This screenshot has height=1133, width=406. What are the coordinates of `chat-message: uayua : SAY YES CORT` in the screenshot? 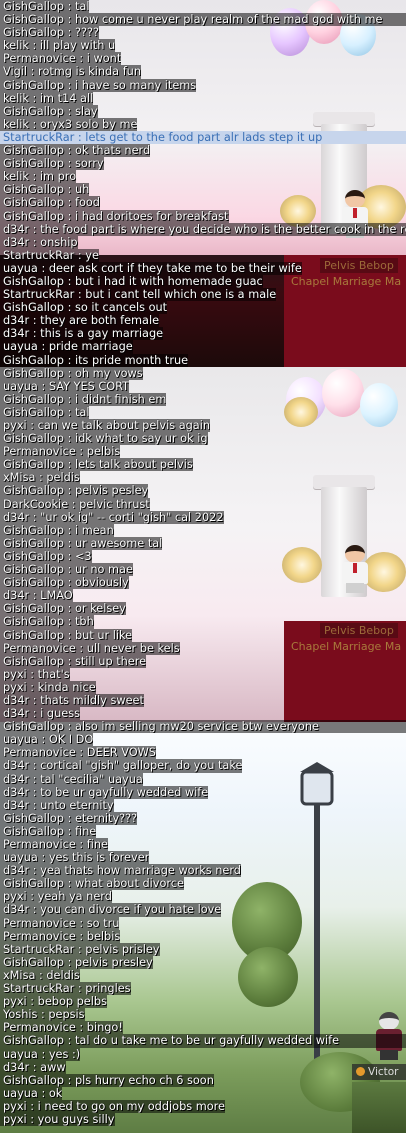 It's located at (65, 386).